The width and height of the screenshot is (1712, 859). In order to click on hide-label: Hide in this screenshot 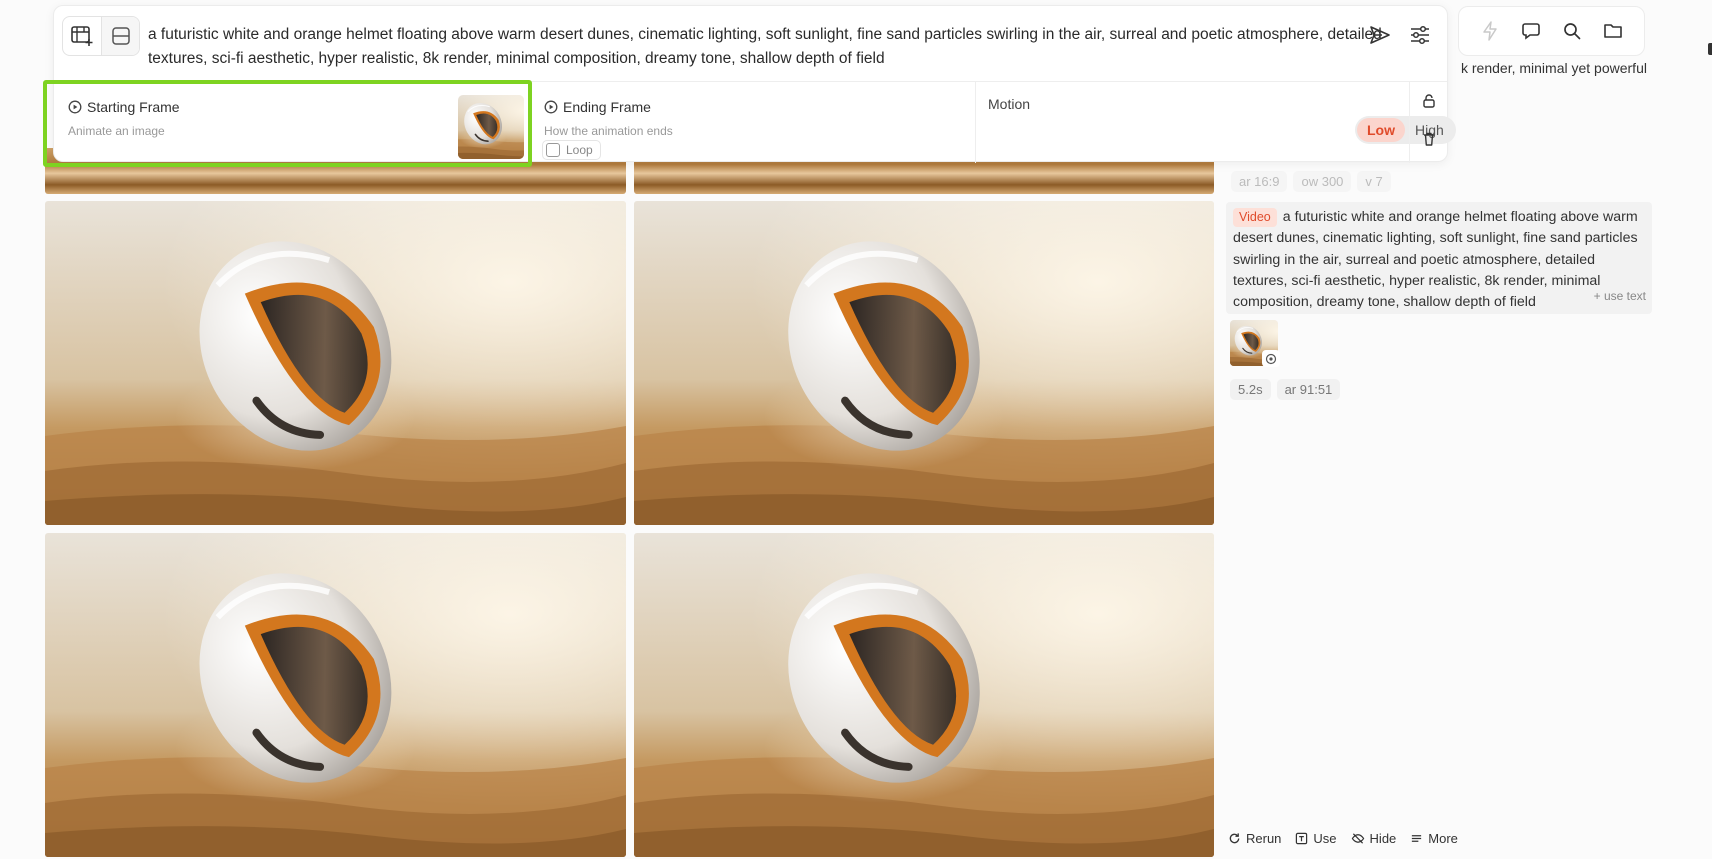, I will do `click(1383, 838)`.